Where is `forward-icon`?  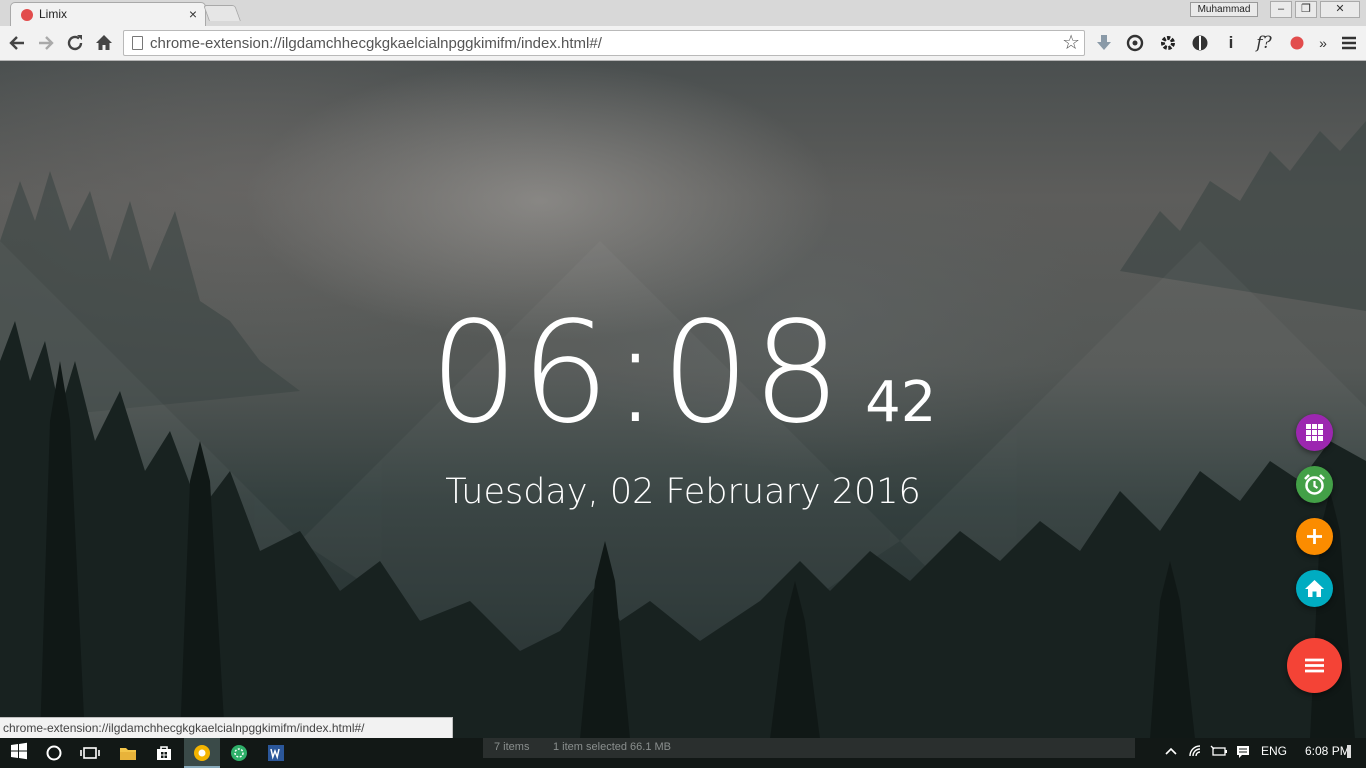
forward-icon is located at coordinates (46, 43).